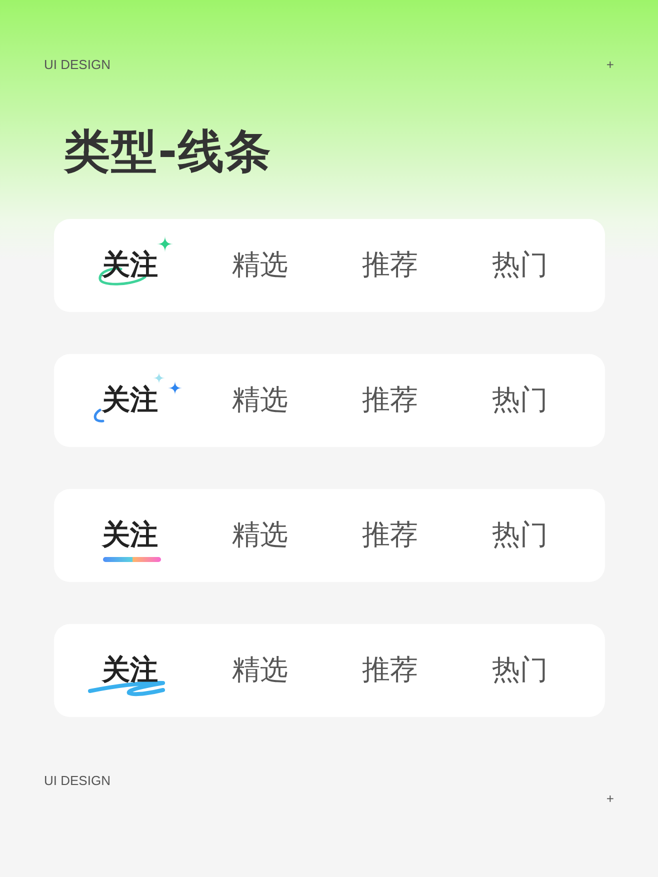 Image resolution: width=658 pixels, height=877 pixels. Describe the element at coordinates (168, 151) in the screenshot. I see `page-title: 类型-线条` at that location.